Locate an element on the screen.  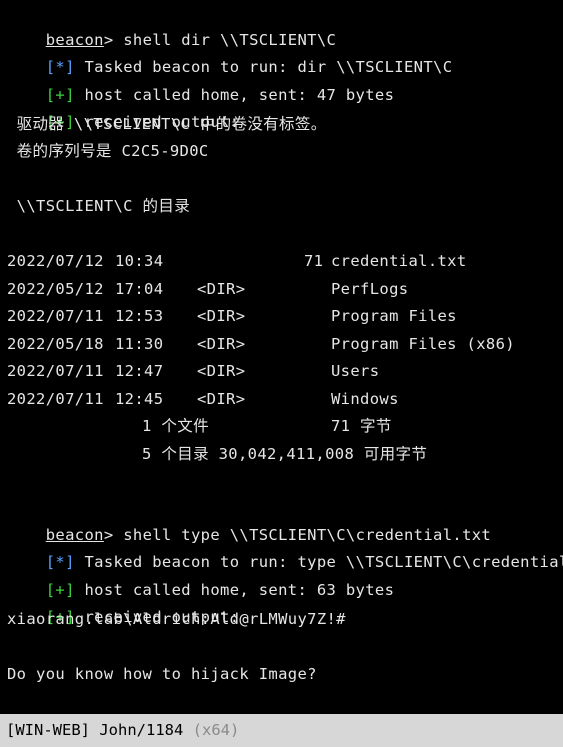
dirs-summary-line: 5 个目录 30,042,411,008 可用字节 is located at coordinates (282, 454).